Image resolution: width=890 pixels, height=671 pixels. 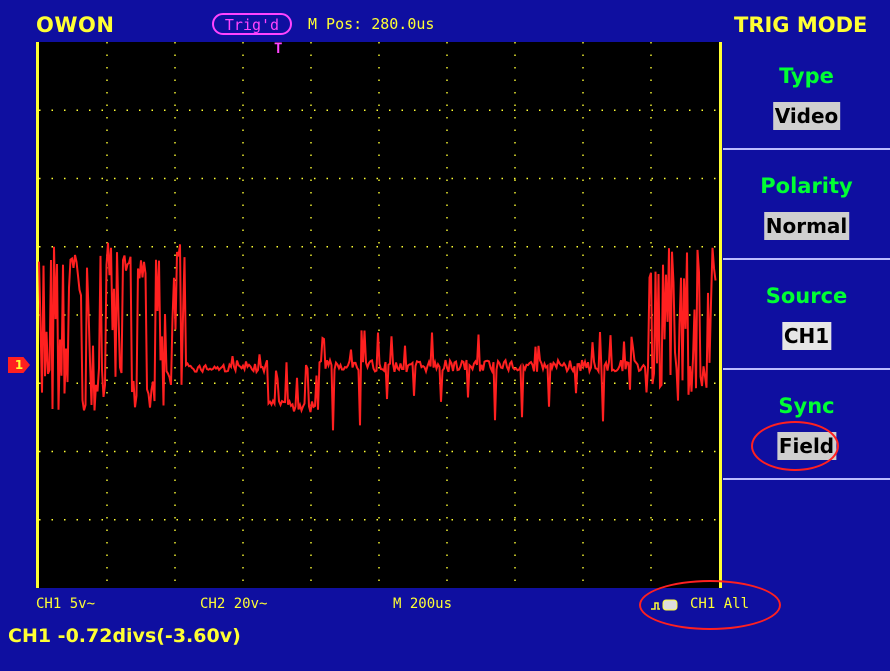 What do you see at coordinates (124, 636) in the screenshot?
I see `status-readout: CH1 -0.72divs(-3.60v)` at bounding box center [124, 636].